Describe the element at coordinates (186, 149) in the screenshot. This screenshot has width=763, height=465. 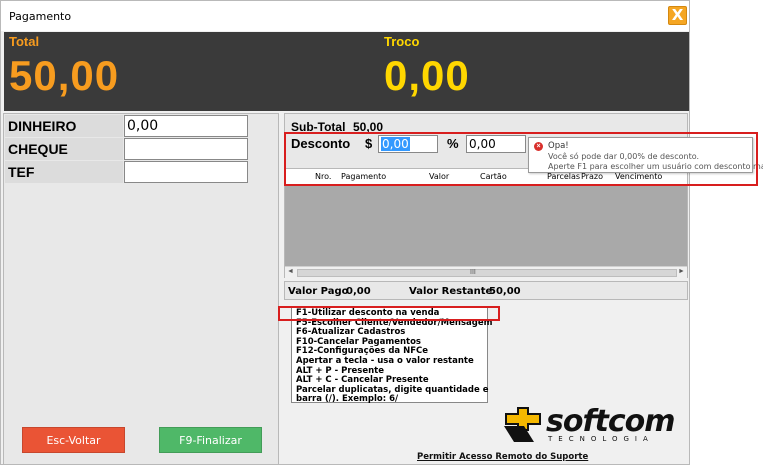
I see `cheque-input` at that location.